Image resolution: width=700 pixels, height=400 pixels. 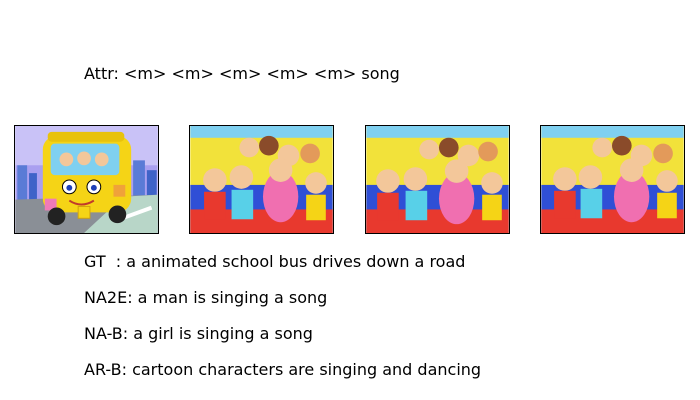 What do you see at coordinates (198, 333) in the screenshot?
I see `nab-caption: NA-B: a girl is singing a song` at bounding box center [198, 333].